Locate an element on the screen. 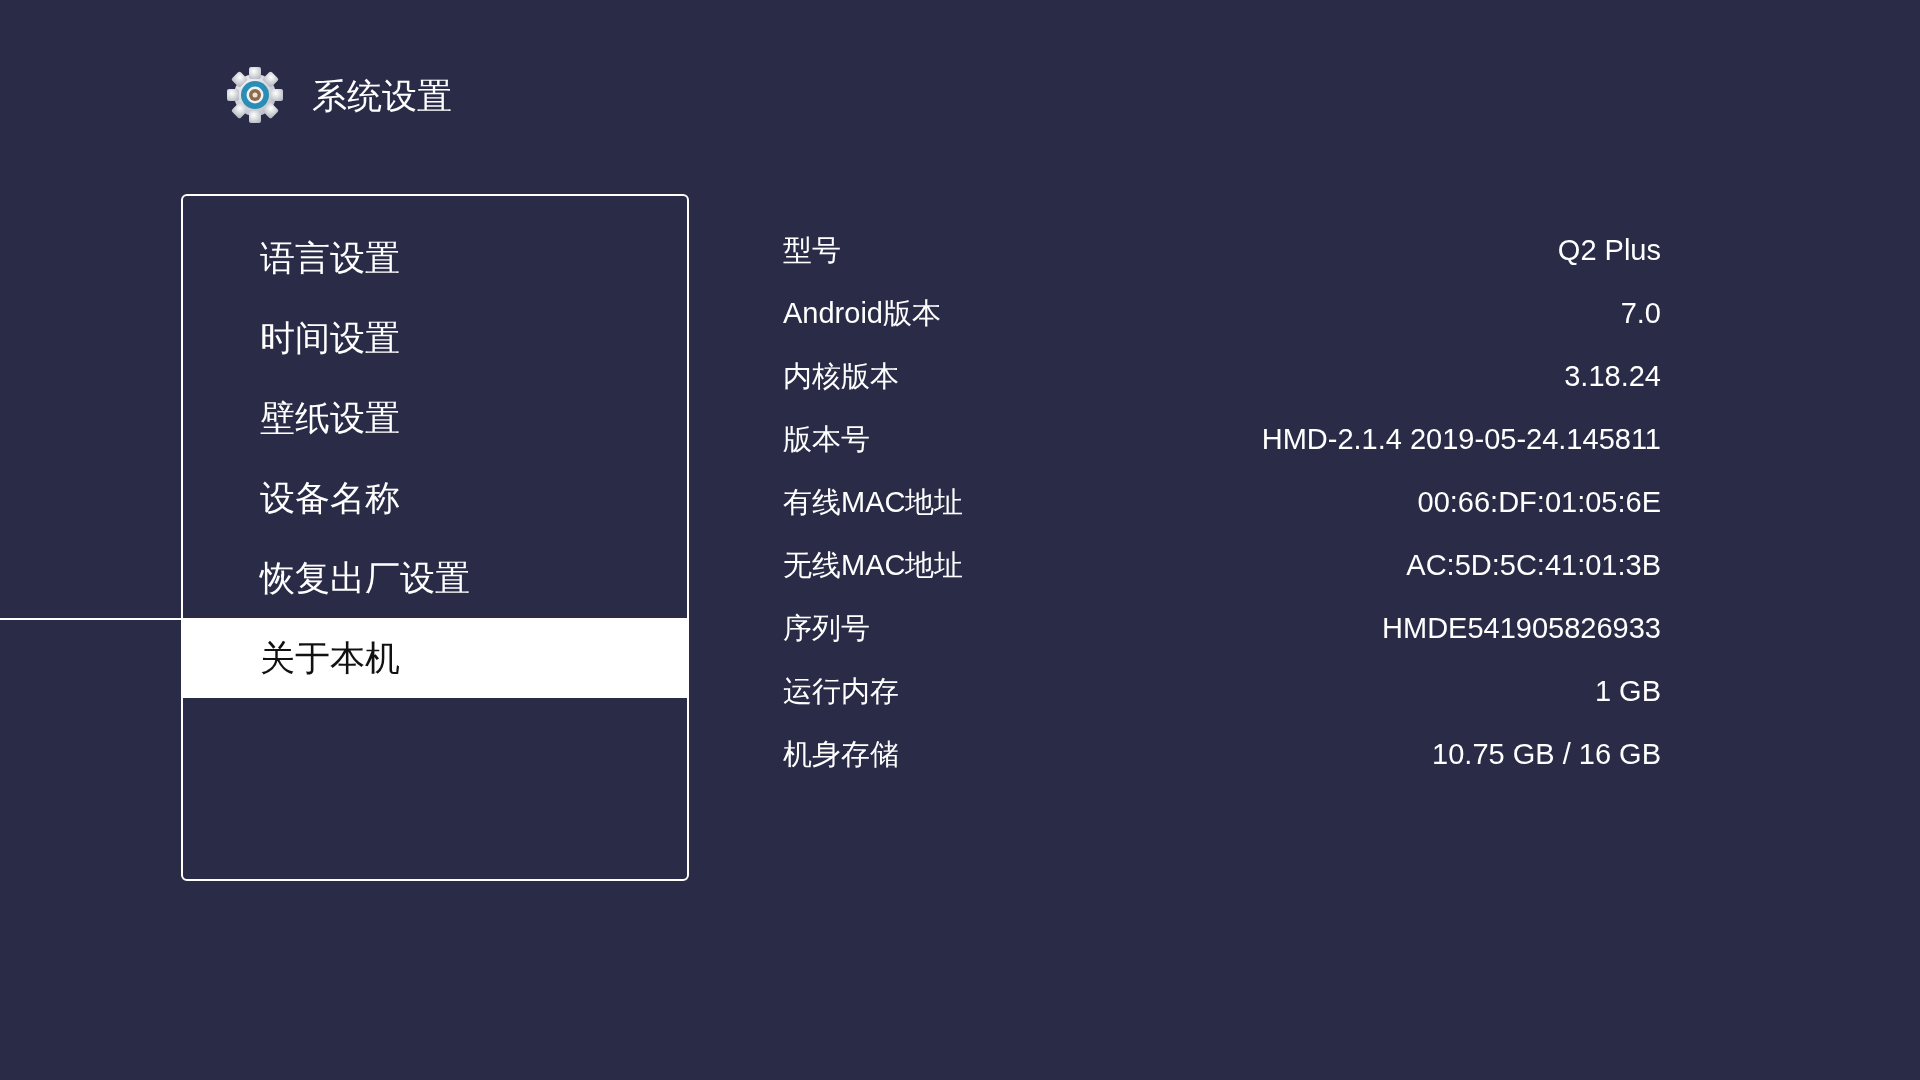 The image size is (1920, 1080). info-value: 00:66:DF:01:05:6E is located at coordinates (1539, 502).